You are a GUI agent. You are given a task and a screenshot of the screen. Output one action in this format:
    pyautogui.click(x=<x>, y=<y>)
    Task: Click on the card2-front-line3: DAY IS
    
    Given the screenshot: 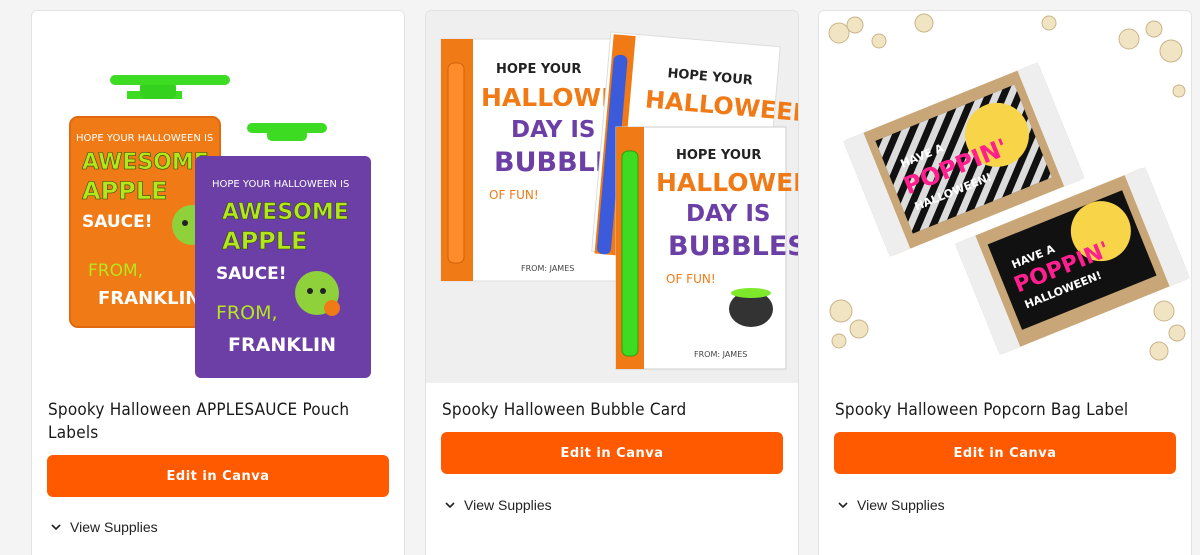 What is the action you would take?
    pyautogui.click(x=728, y=214)
    